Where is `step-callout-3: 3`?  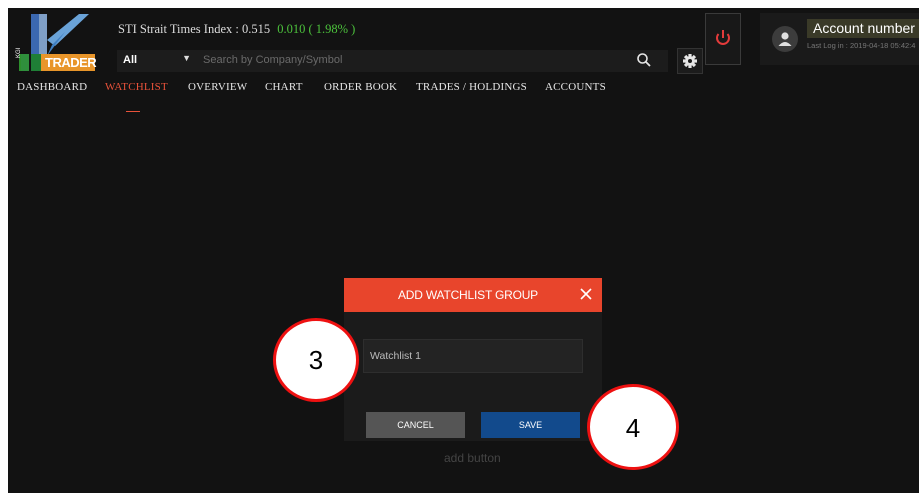
step-callout-3: 3 is located at coordinates (316, 360).